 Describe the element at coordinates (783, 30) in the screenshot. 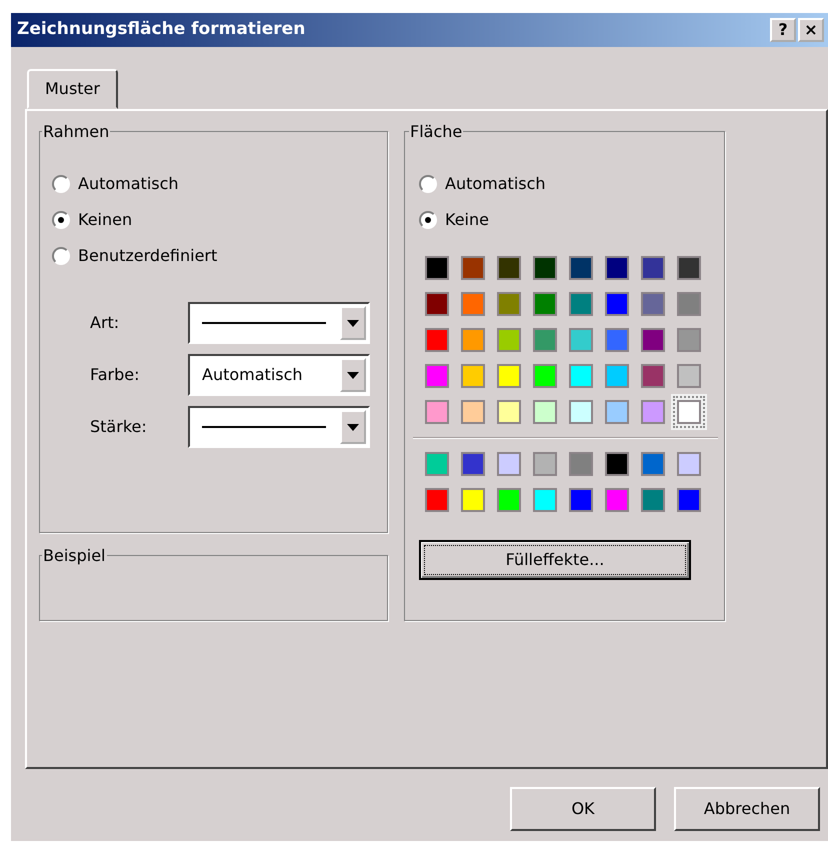

I see `help-button: ?` at that location.